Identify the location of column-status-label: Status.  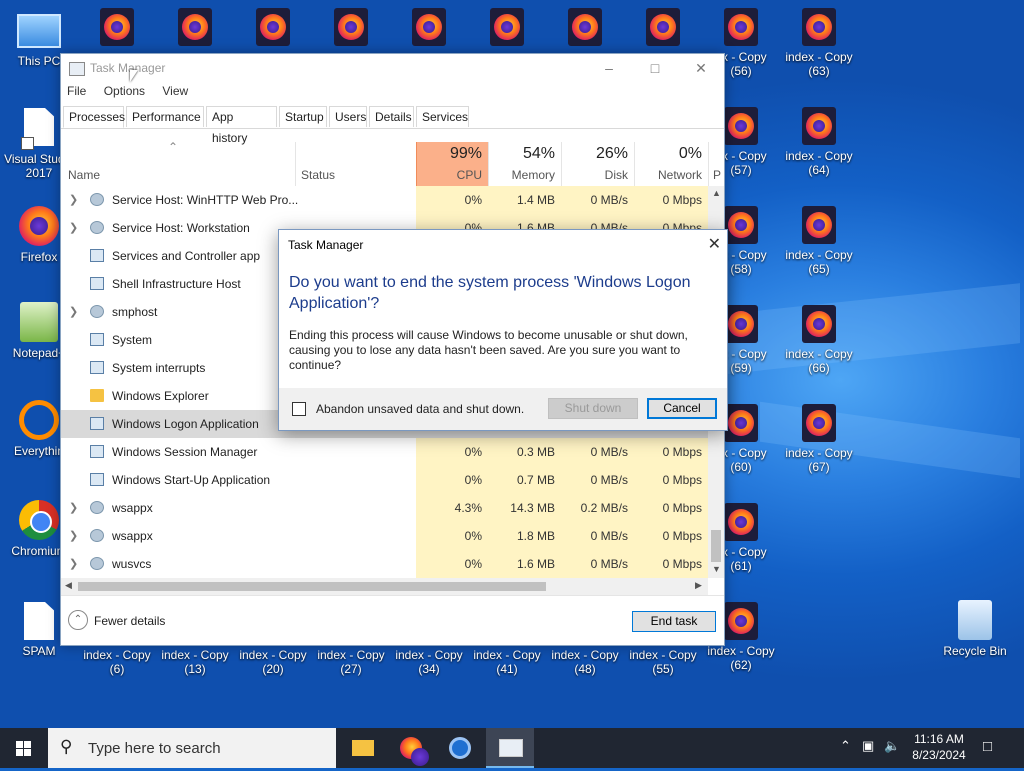
(318, 175).